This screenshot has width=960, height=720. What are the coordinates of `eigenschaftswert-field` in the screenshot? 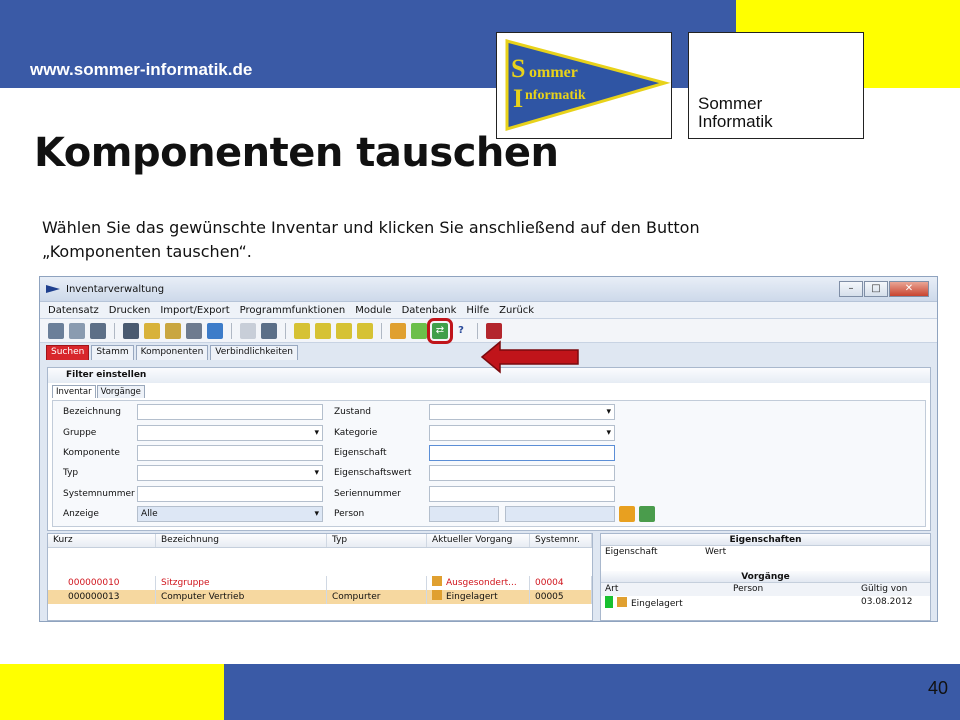 It's located at (522, 473).